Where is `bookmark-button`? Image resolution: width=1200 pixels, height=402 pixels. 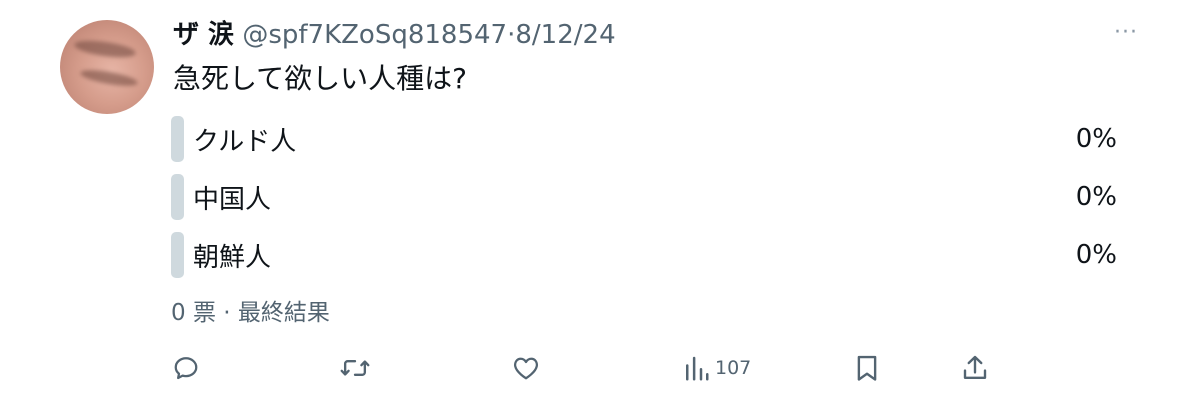
bookmark-button is located at coordinates (867, 368).